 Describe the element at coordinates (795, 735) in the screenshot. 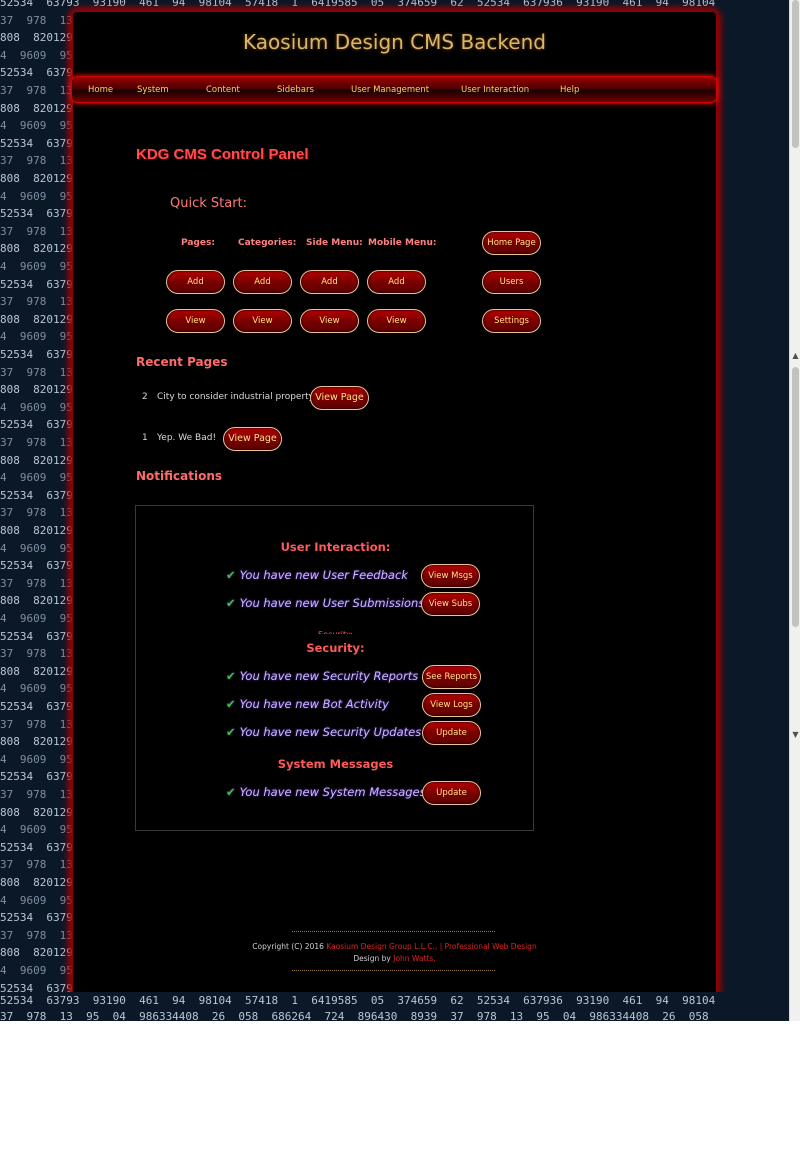

I see `scroll-down-icon: ▼` at that location.